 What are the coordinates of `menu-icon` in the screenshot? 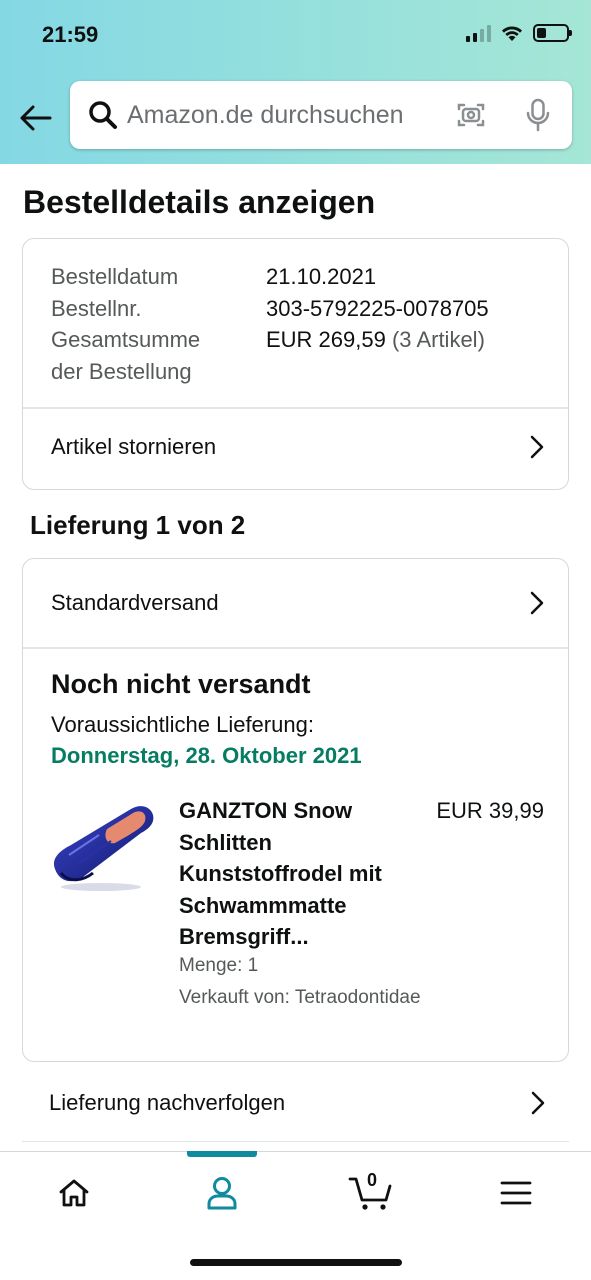 It's located at (516, 1193).